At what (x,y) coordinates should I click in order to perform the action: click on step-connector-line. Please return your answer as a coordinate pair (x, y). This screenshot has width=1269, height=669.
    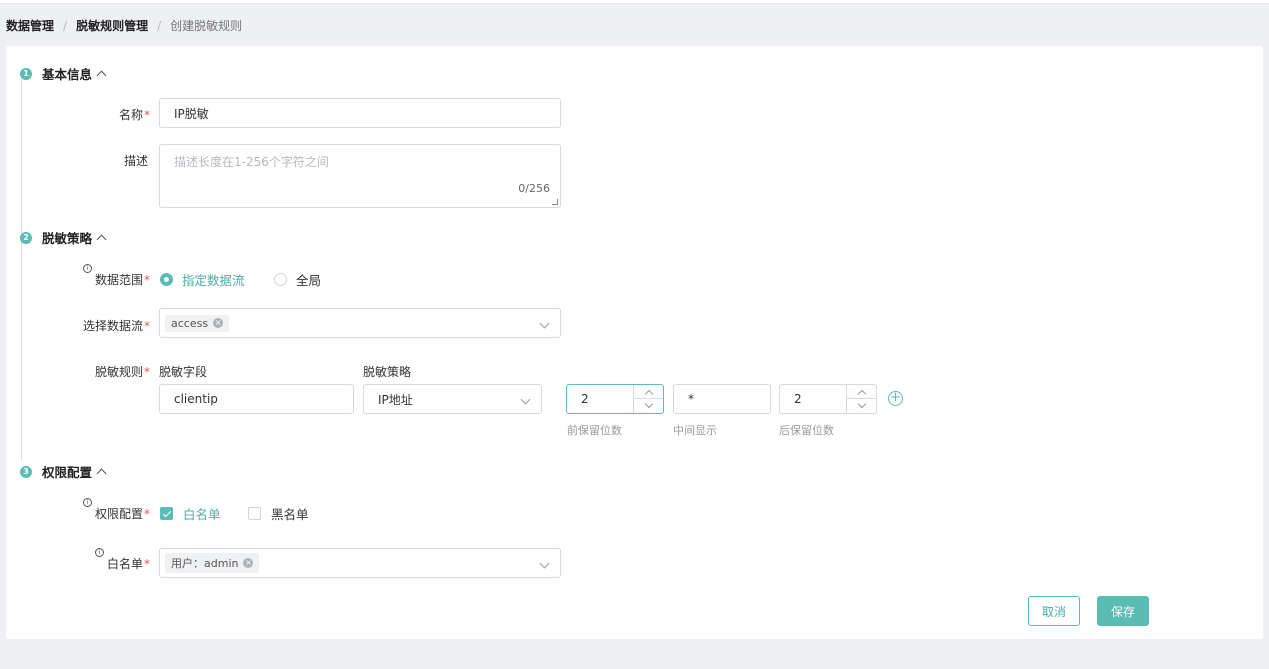
    Looking at the image, I should click on (21, 268).